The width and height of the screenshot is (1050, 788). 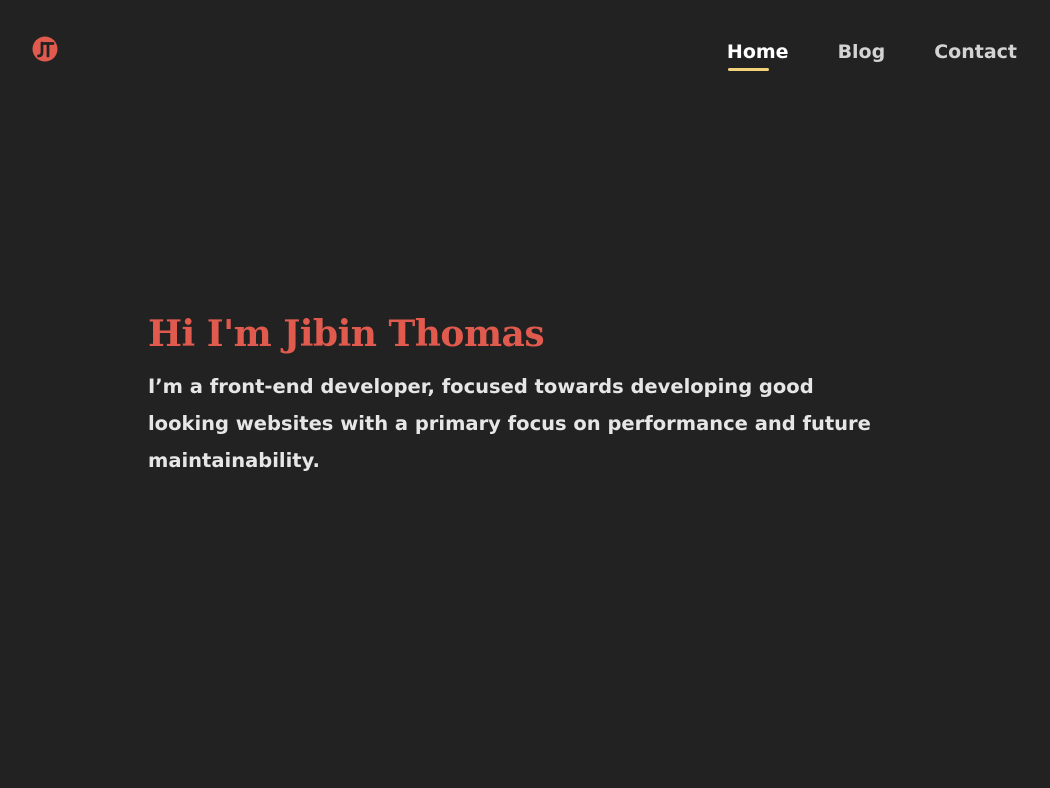 I want to click on nav-blog-label: Blog, so click(x=861, y=52).